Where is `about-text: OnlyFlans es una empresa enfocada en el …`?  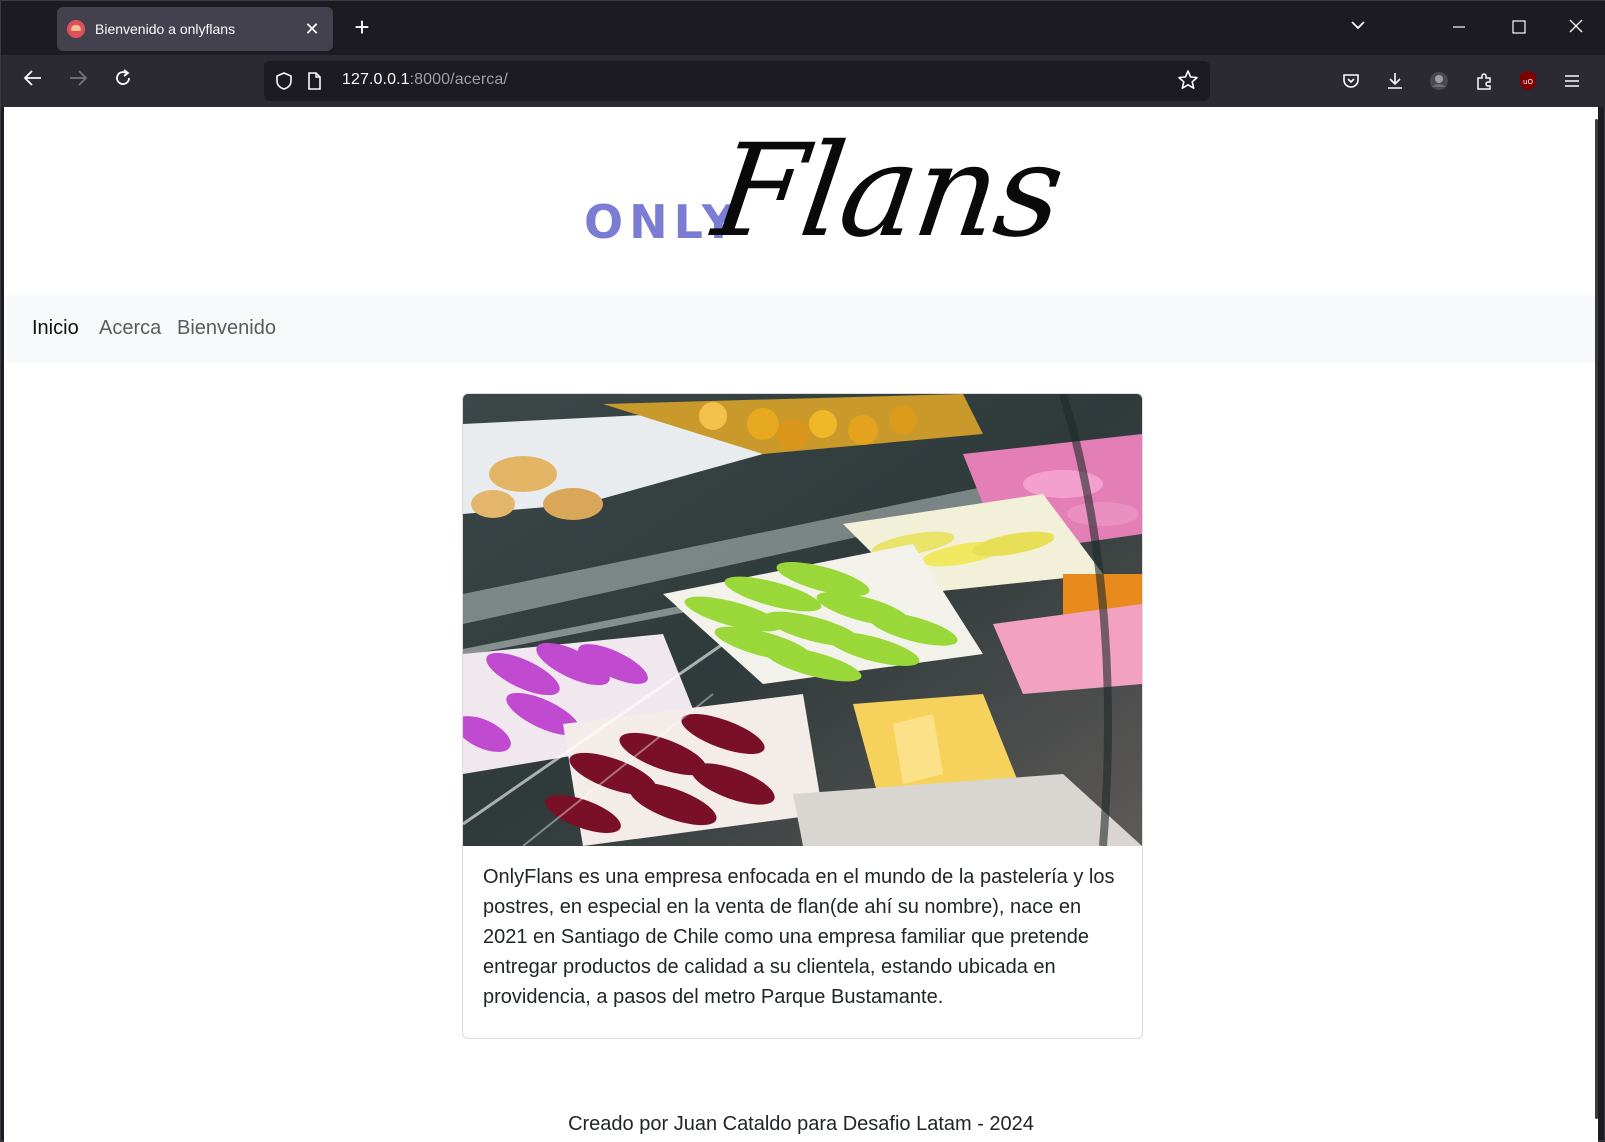
about-text: OnlyFlans es una empresa enfocada en el … is located at coordinates (799, 937).